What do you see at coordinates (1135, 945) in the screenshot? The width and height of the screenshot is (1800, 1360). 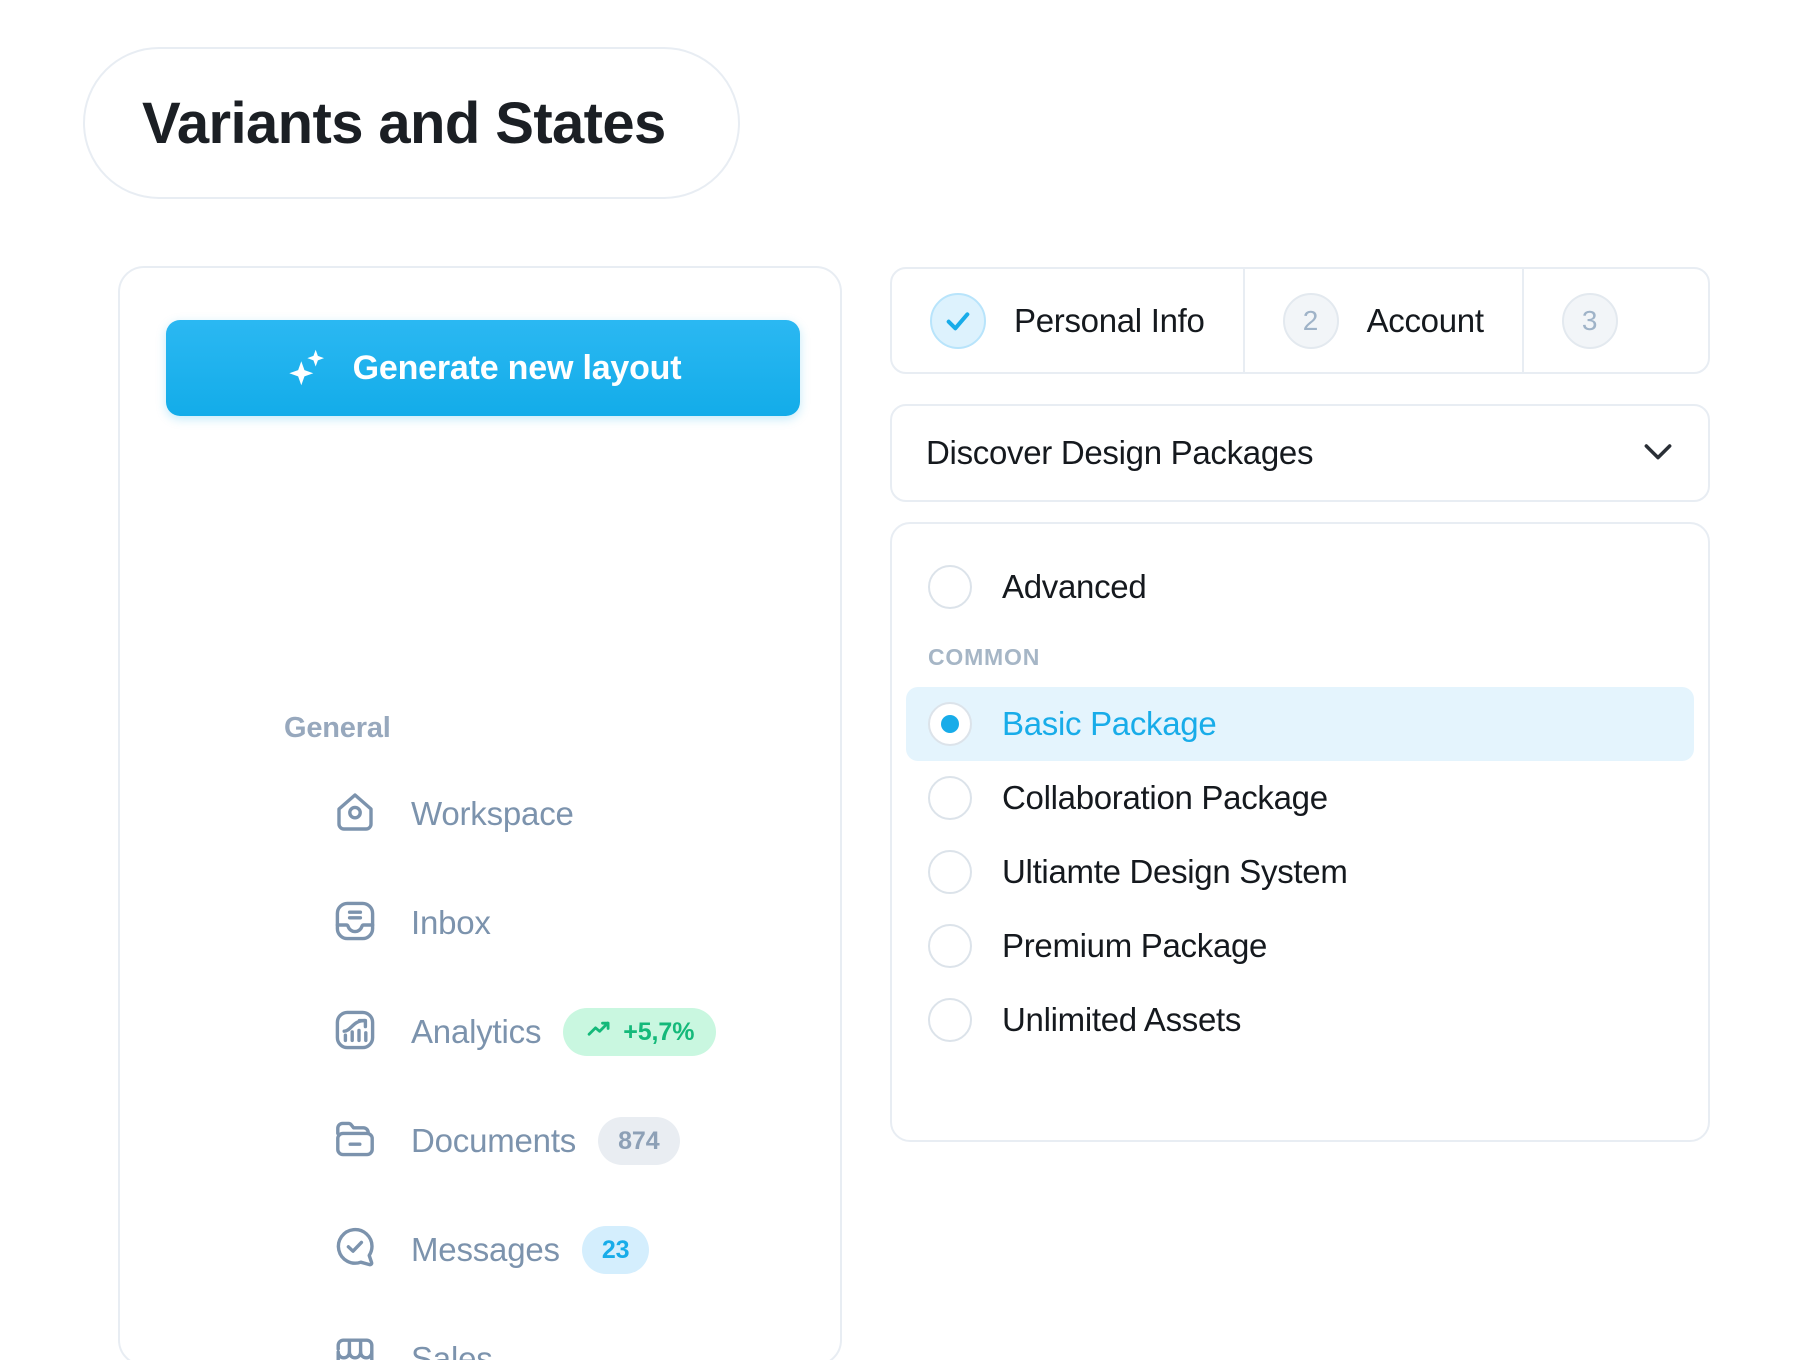 I see `option-label: Premium Package` at bounding box center [1135, 945].